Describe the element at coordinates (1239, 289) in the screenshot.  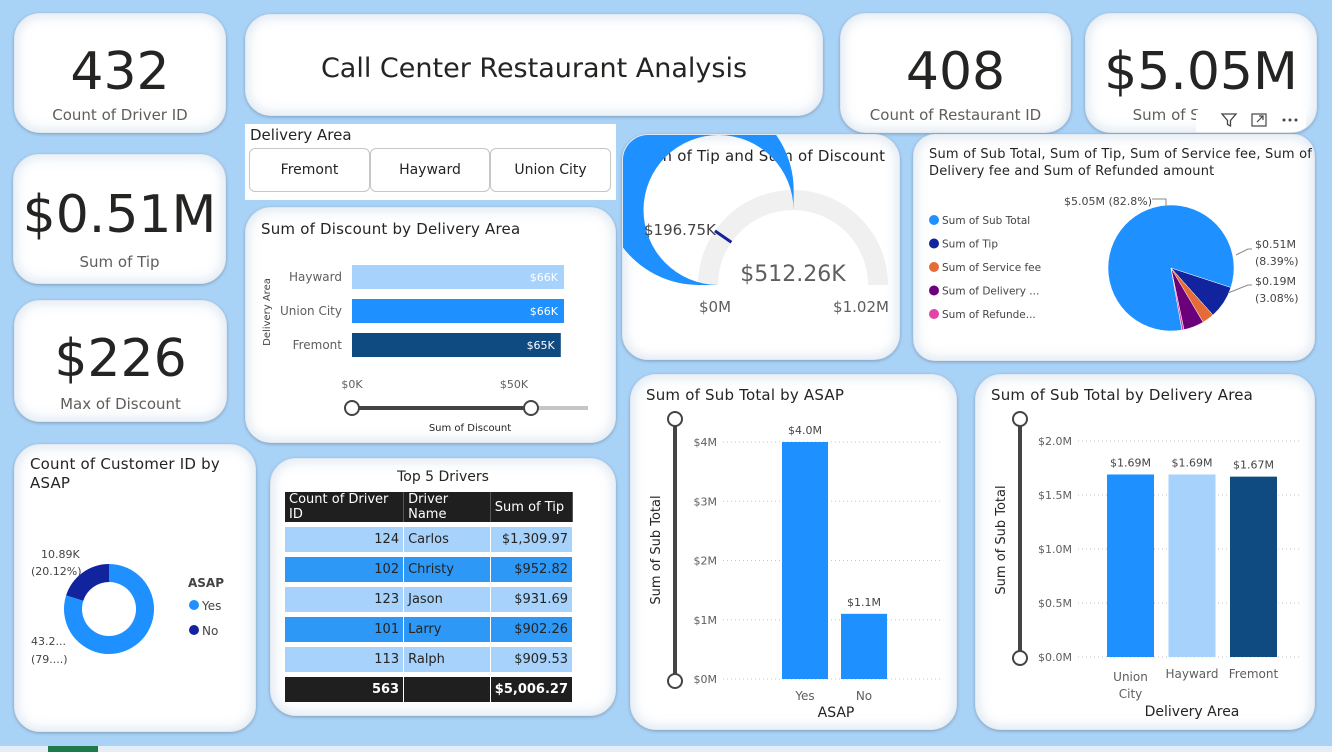
I see `pie-leader-fee` at that location.